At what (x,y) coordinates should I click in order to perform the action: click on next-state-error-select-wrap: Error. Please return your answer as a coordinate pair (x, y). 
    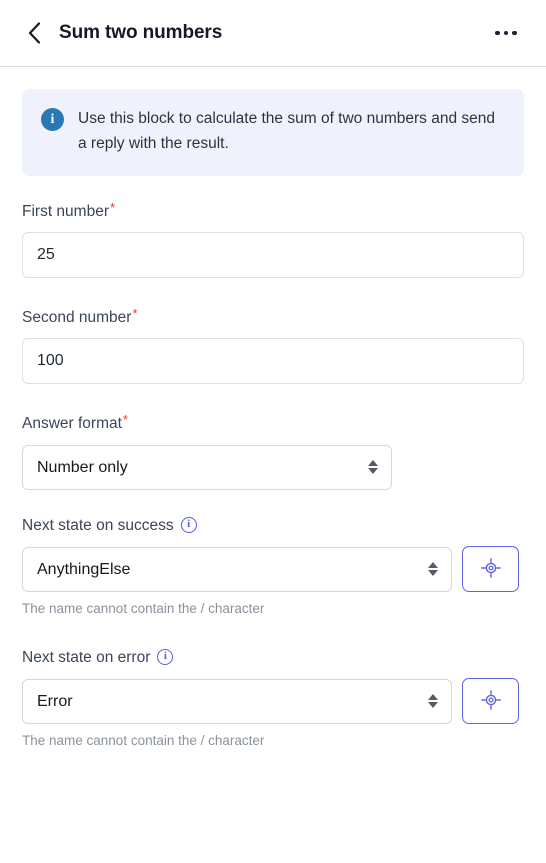
    Looking at the image, I should click on (237, 701).